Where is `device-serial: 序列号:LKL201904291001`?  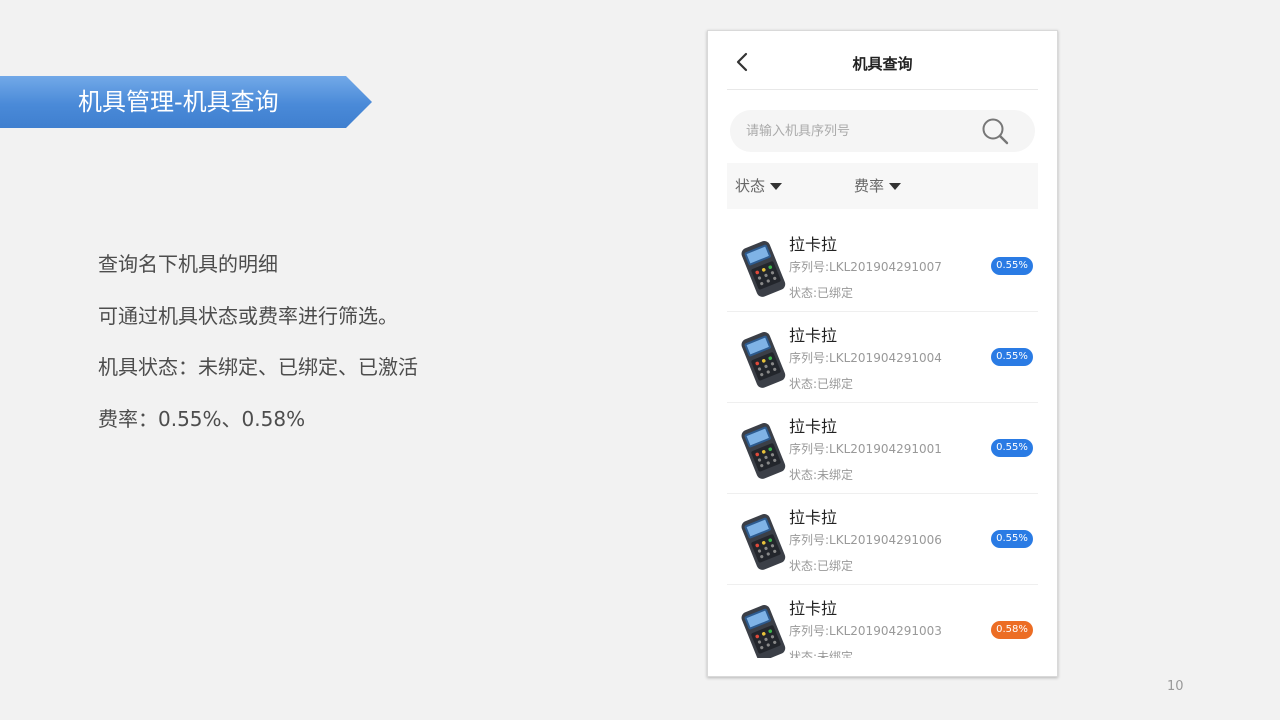
device-serial: 序列号:LKL201904291001 is located at coordinates (865, 449).